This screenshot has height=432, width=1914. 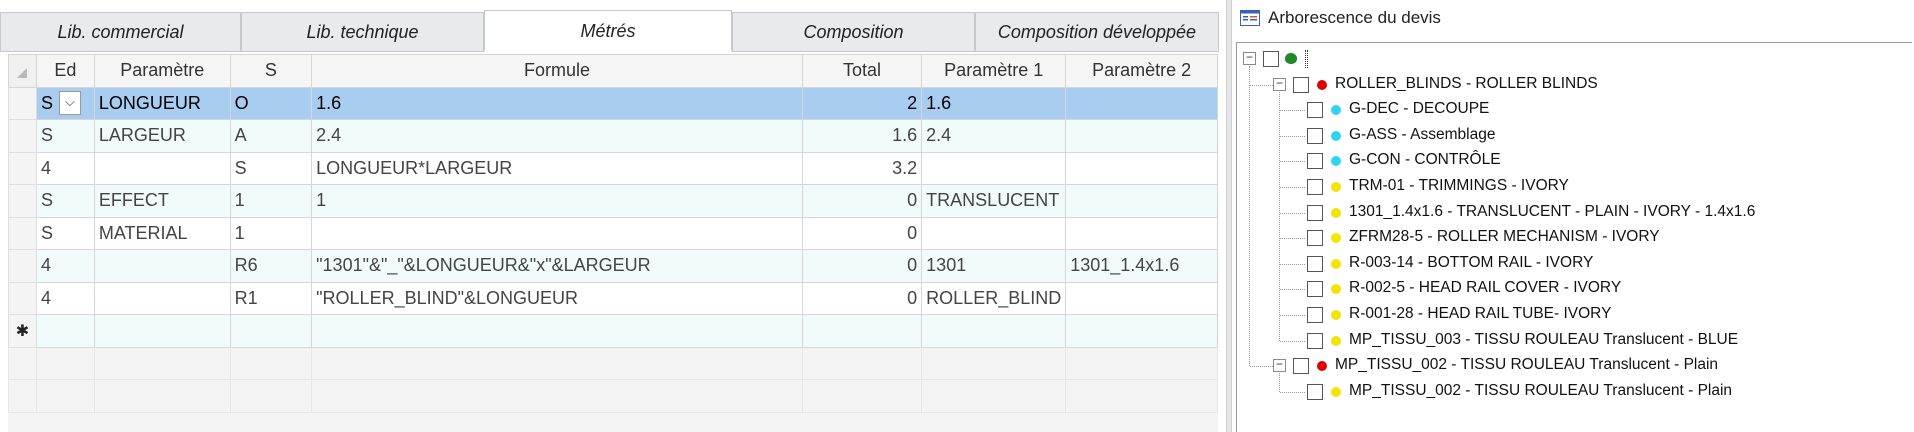 I want to click on tree-node-label: G-ASS - Assemblage, so click(x=1422, y=135).